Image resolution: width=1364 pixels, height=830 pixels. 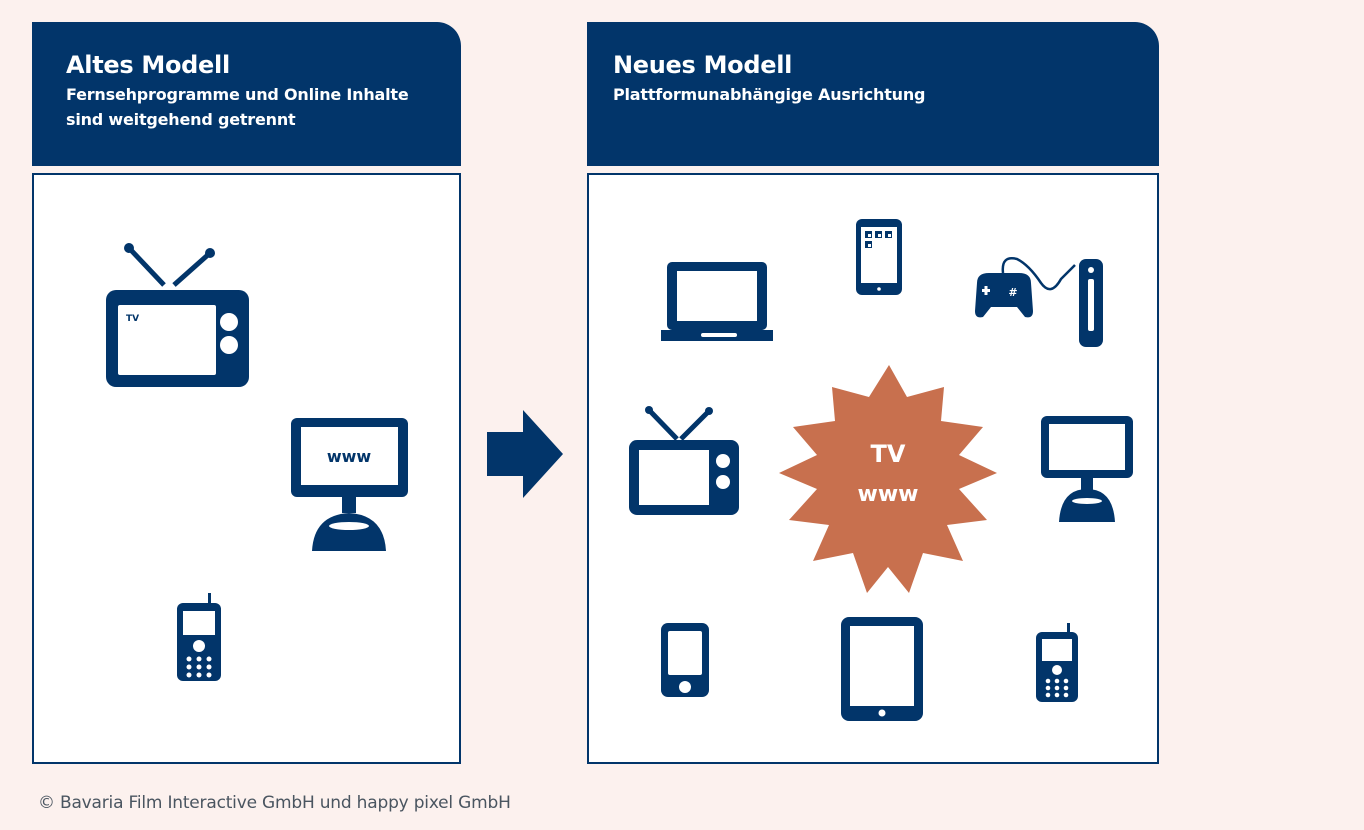 What do you see at coordinates (148, 65) in the screenshot?
I see `old-model-title: Altes Modell` at bounding box center [148, 65].